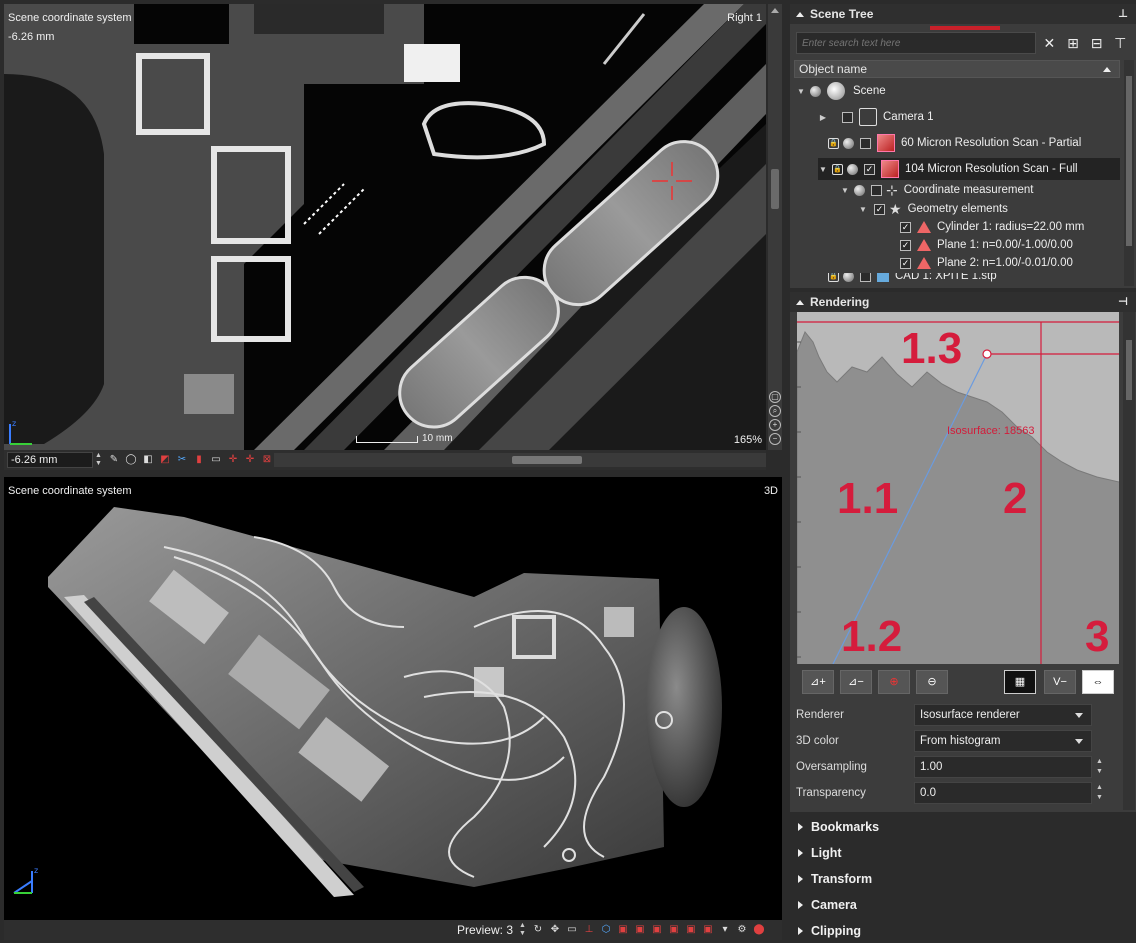  Describe the element at coordinates (963, 302) in the screenshot. I see `rendering-header: Rendering ⊣` at that location.